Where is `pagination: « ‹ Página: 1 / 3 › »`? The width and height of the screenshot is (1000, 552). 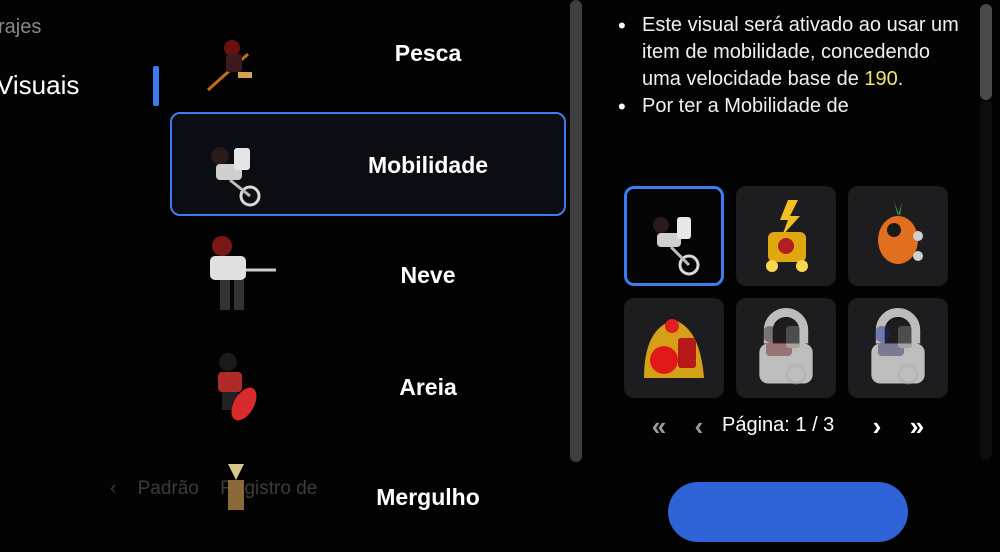
pagination: « ‹ Página: 1 / 3 › » is located at coordinates (790, 427).